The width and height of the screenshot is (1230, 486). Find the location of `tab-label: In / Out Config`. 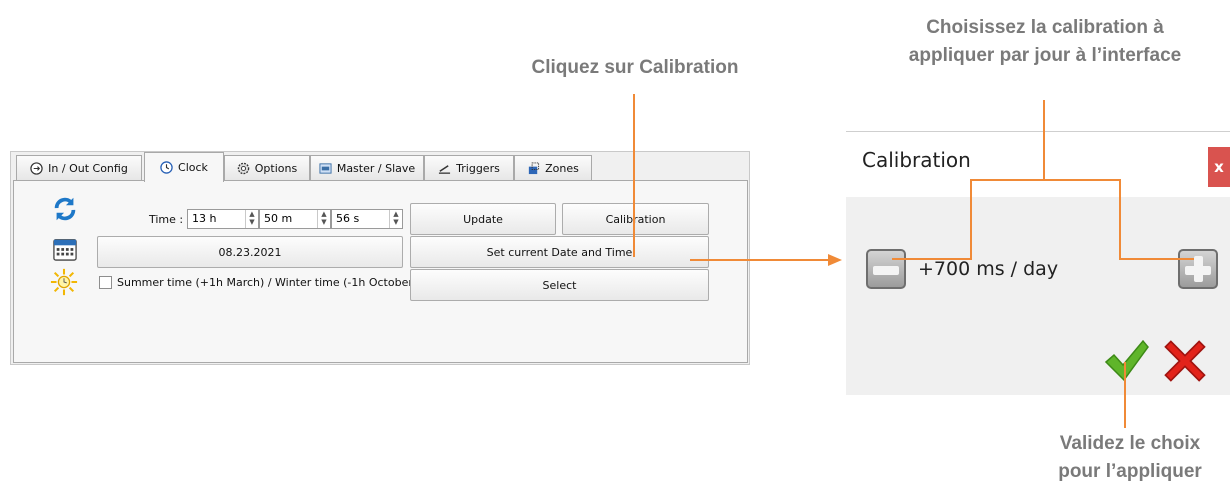

tab-label: In / Out Config is located at coordinates (88, 168).